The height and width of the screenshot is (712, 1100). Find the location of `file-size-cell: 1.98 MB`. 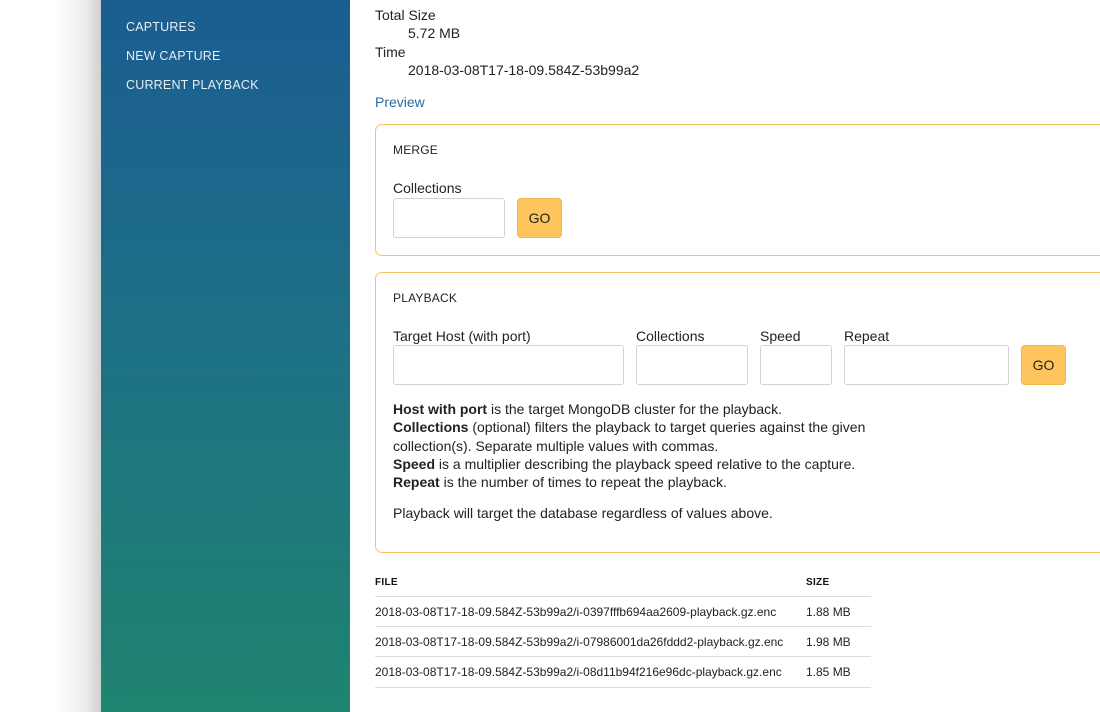

file-size-cell: 1.98 MB is located at coordinates (828, 642).